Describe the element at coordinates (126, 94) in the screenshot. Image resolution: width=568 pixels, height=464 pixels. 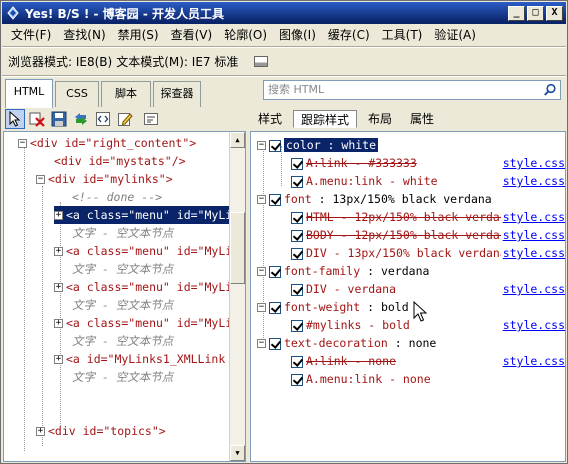
I see `tab-script: 脚本` at that location.